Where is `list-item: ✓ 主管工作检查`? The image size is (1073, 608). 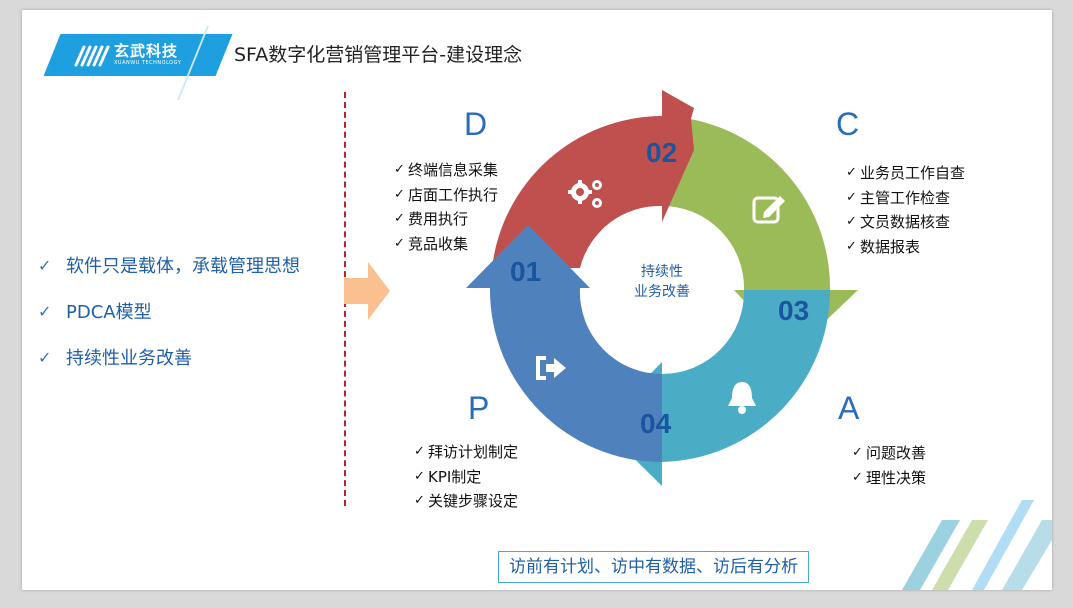 list-item: ✓ 主管工作检查 is located at coordinates (905, 198).